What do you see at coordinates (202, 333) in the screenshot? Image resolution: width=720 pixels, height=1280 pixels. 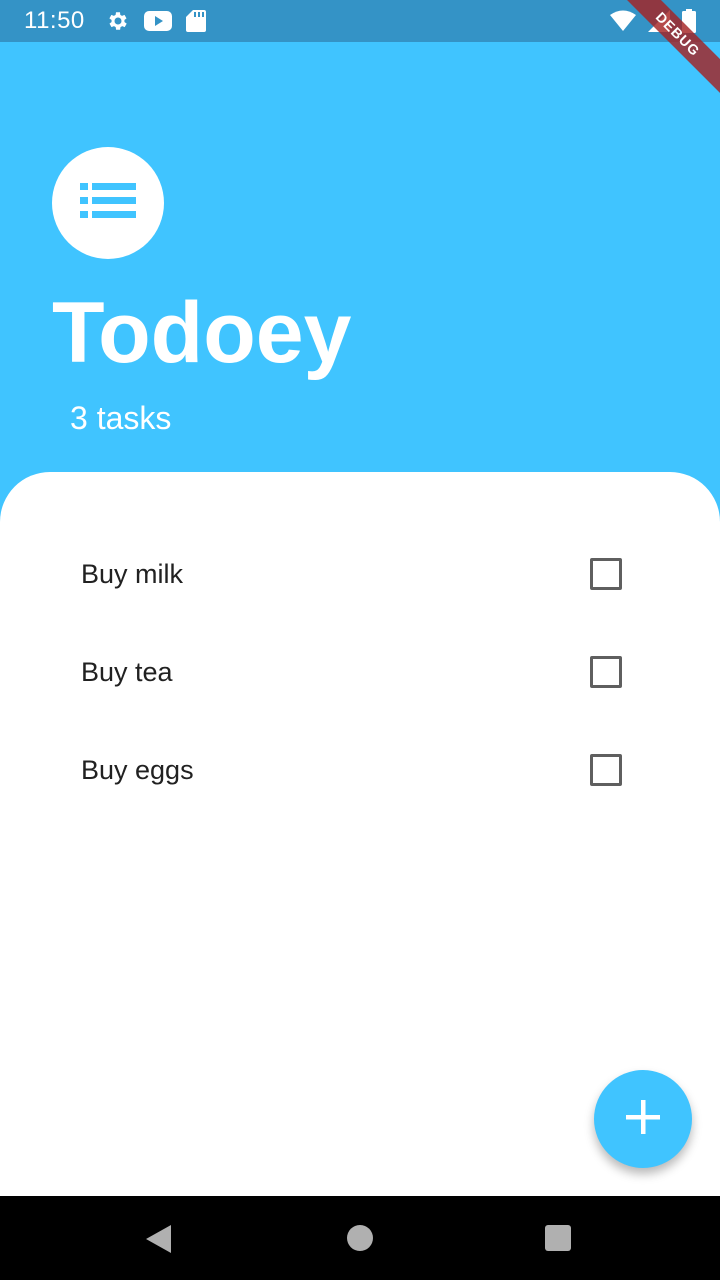 I see `page-title: Todoey` at bounding box center [202, 333].